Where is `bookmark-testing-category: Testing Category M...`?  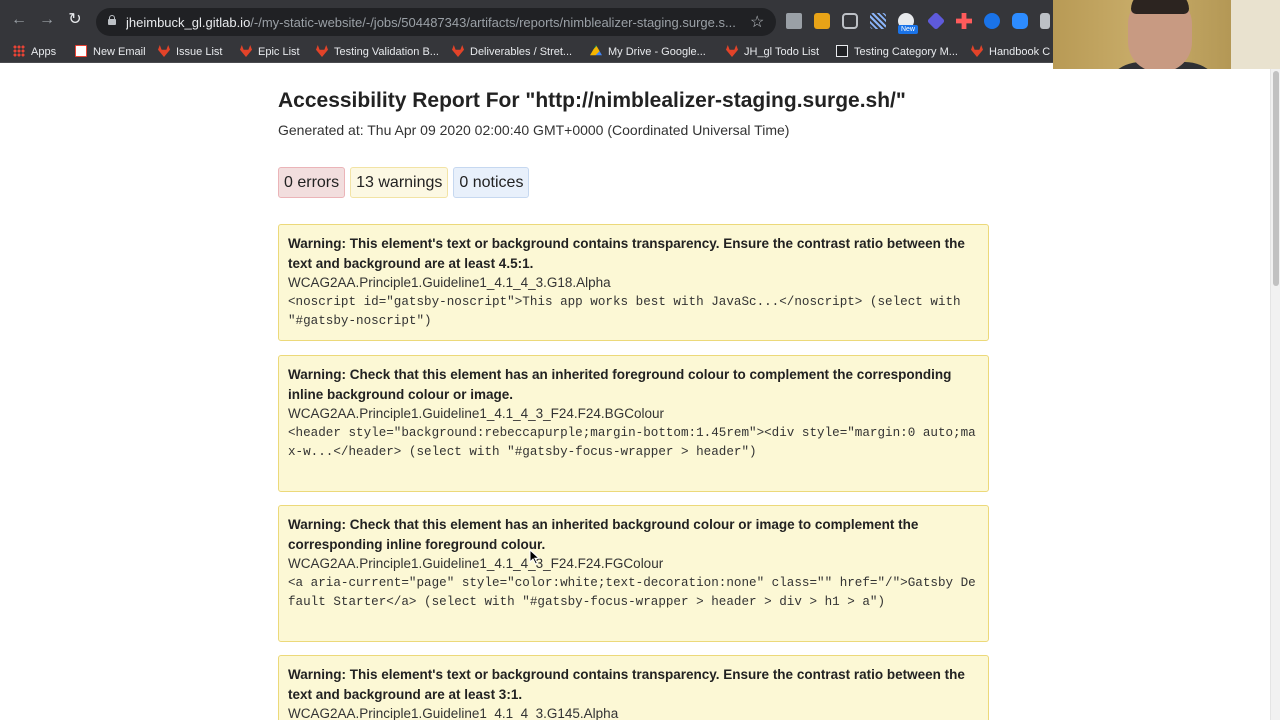 bookmark-testing-category: Testing Category M... is located at coordinates (897, 52).